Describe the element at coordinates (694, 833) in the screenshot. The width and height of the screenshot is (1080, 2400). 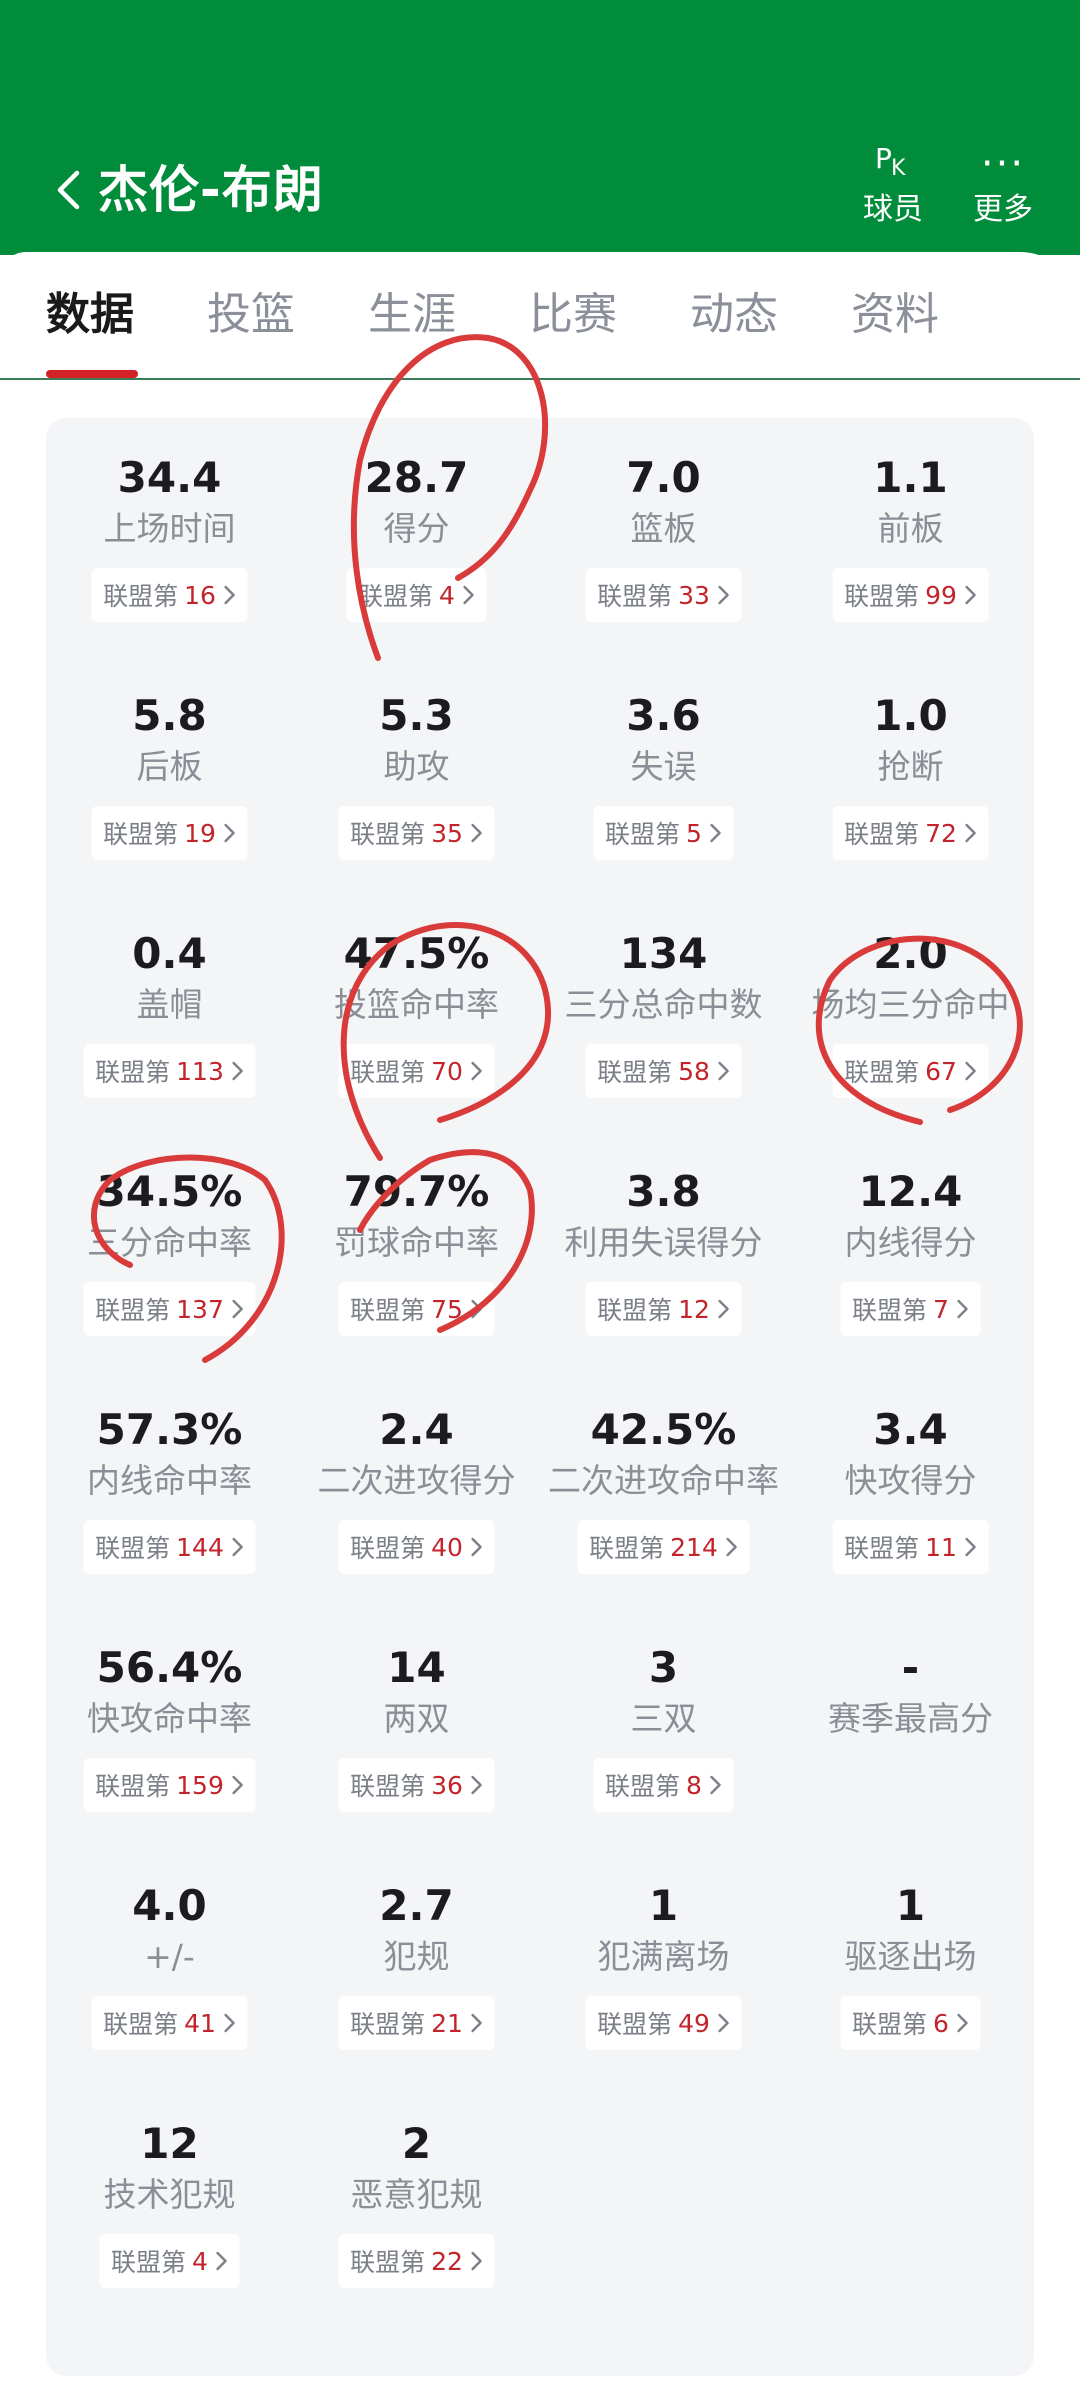
I see `rank-number: 5` at that location.